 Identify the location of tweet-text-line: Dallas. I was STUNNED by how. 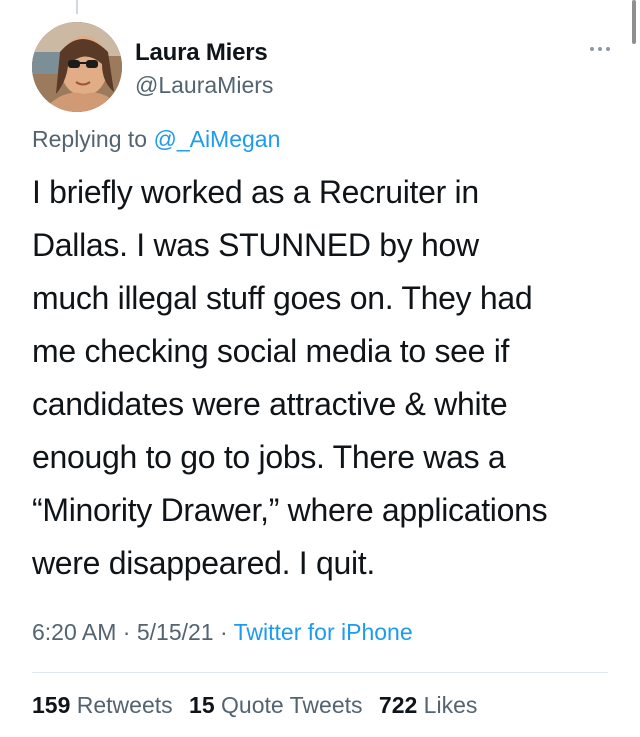
(255, 245).